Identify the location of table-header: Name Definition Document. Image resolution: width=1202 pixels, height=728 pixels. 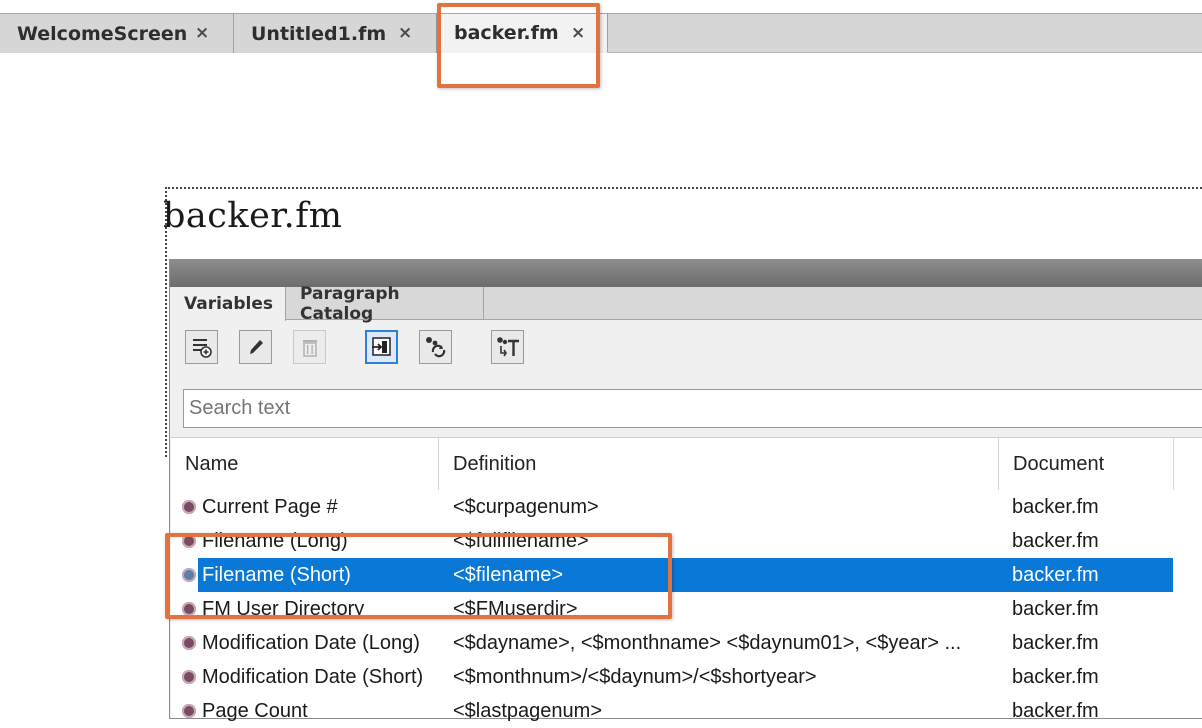
(686, 464).